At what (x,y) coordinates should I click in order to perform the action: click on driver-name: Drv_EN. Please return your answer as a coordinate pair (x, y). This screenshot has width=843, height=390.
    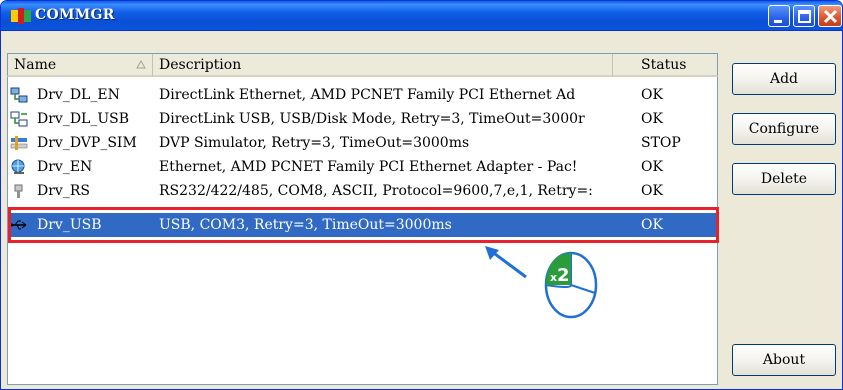
    Looking at the image, I should click on (65, 167).